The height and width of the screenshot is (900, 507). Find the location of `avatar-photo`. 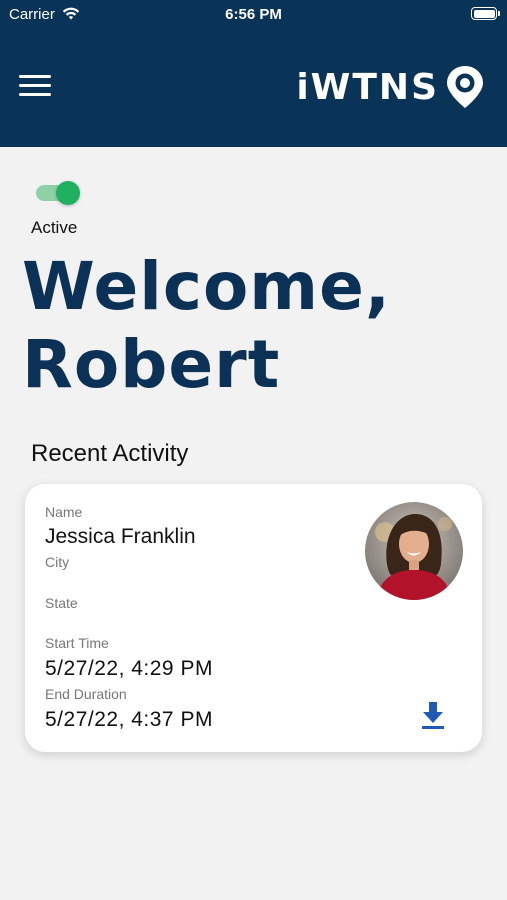

avatar-photo is located at coordinates (414, 551).